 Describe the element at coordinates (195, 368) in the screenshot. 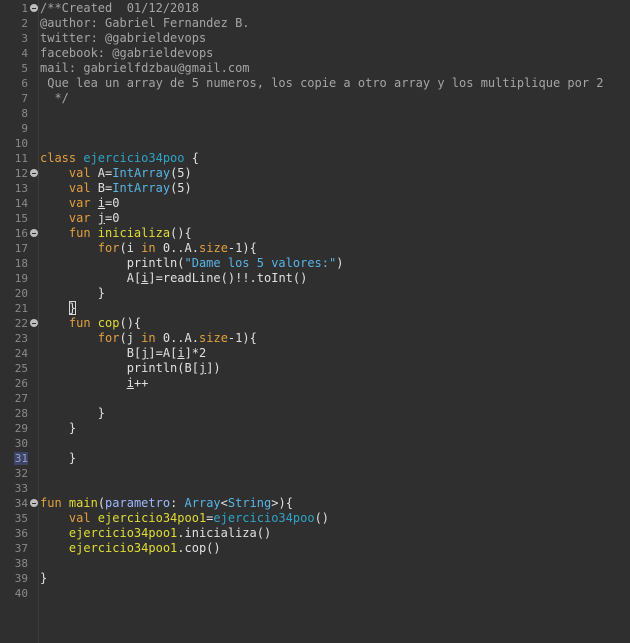

I see `code-token: [` at that location.